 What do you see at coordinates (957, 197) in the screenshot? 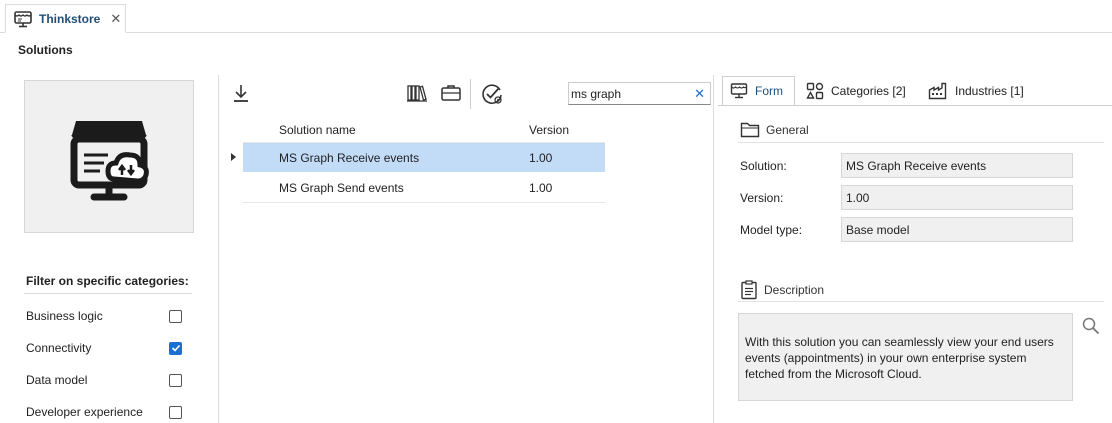
I see `version-field: 1.00` at bounding box center [957, 197].